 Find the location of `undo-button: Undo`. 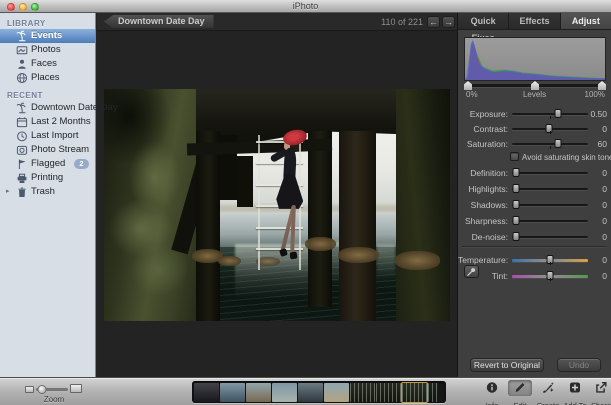

undo-button: Undo is located at coordinates (579, 365).